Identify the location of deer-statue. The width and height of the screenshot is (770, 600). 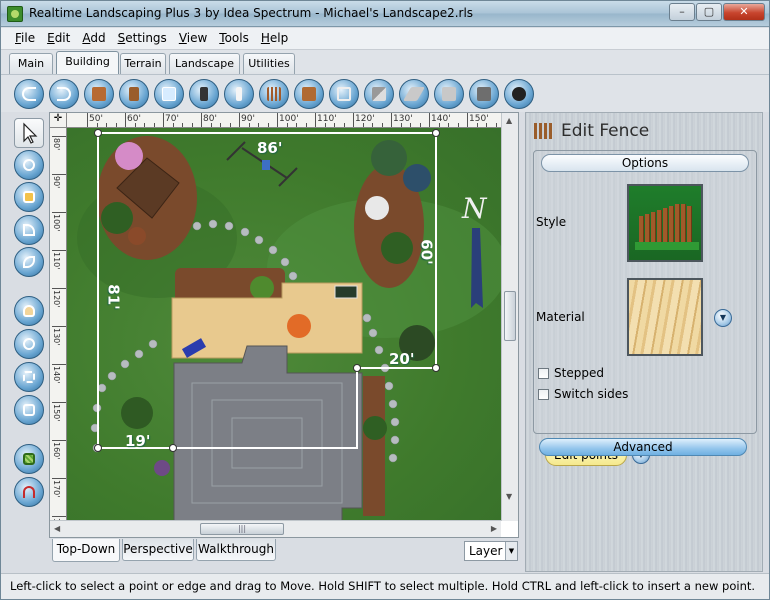
(377, 208).